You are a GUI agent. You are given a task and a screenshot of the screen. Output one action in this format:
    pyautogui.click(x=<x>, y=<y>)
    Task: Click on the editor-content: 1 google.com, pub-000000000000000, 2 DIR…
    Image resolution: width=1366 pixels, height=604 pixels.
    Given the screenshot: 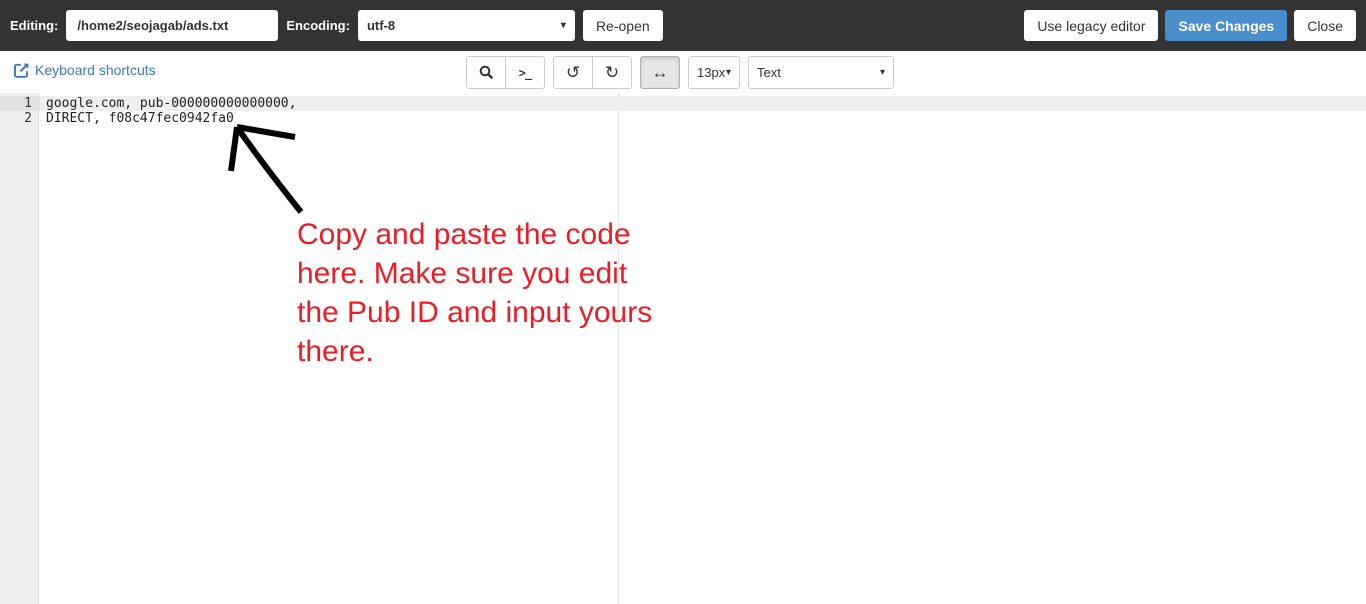 What is the action you would take?
    pyautogui.click(x=683, y=109)
    